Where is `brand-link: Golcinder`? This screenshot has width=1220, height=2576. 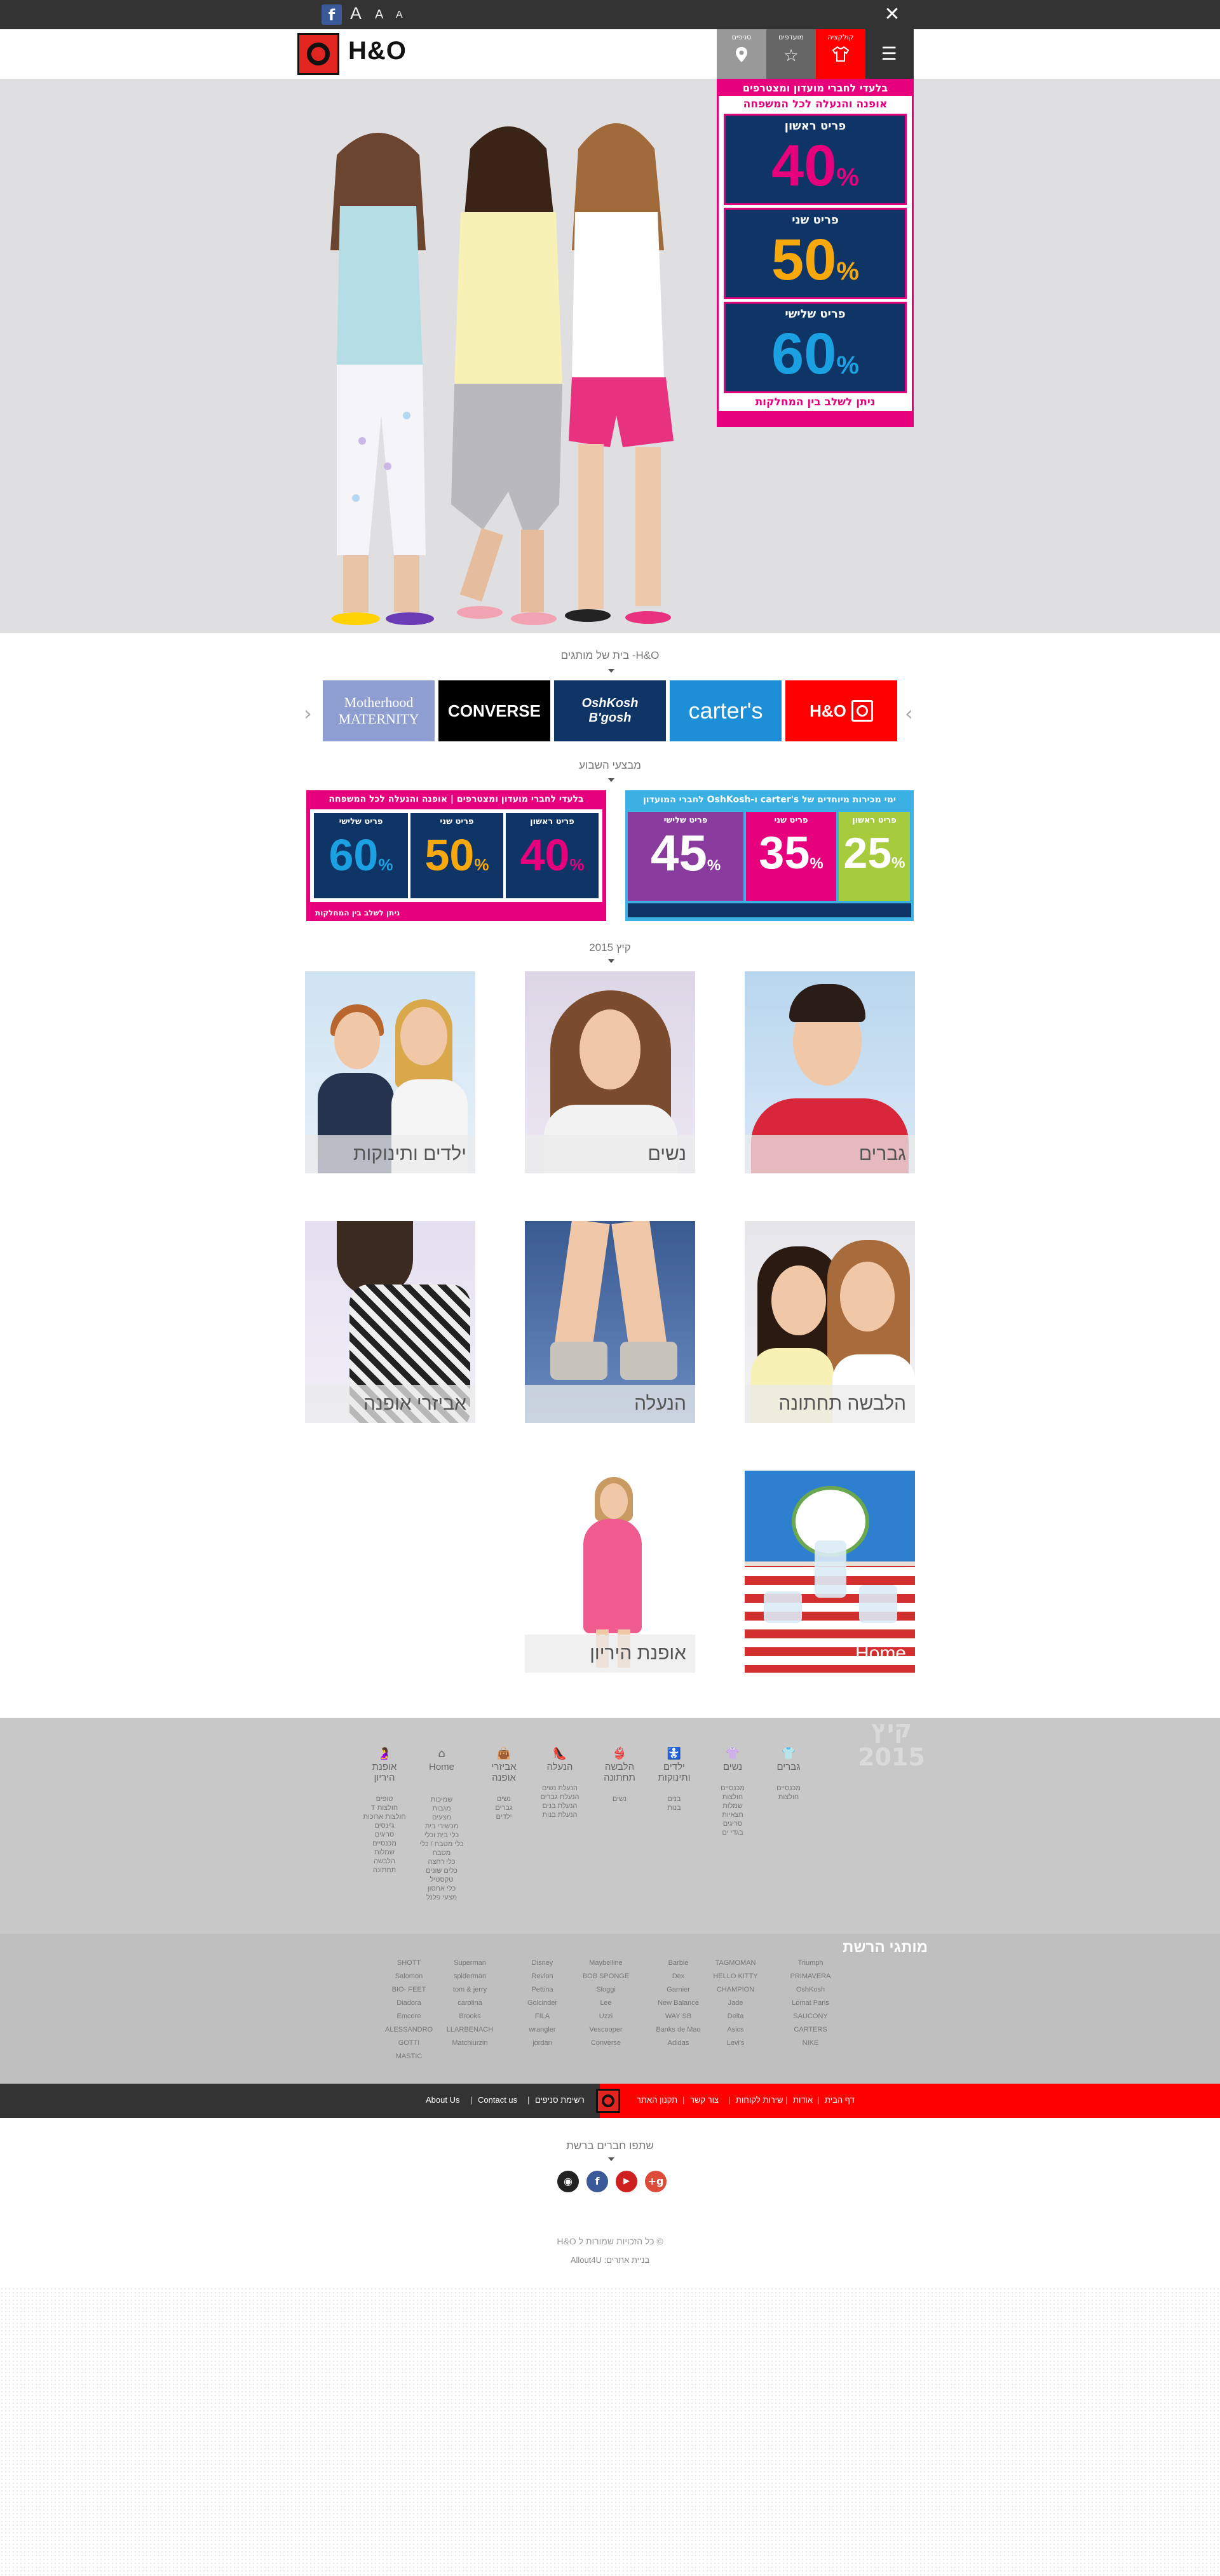
brand-link: Golcinder is located at coordinates (542, 2003).